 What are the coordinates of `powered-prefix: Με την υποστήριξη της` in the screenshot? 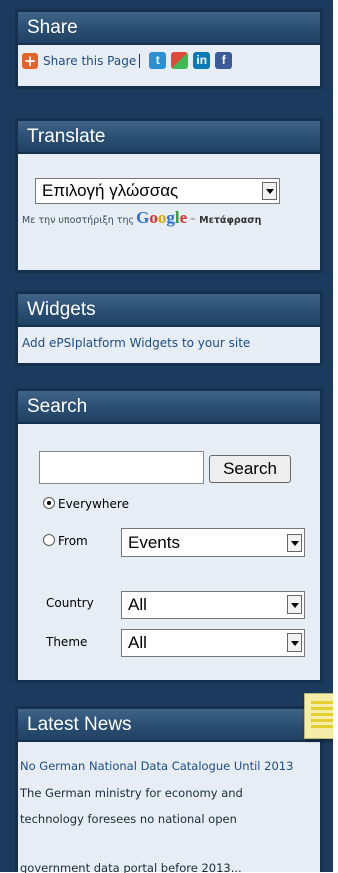 It's located at (78, 220).